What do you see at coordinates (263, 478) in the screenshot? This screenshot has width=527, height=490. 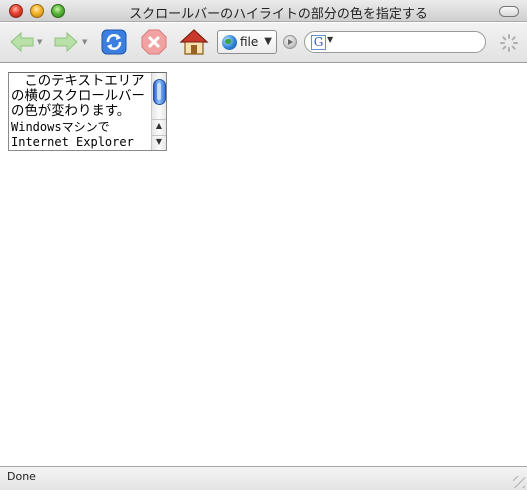 I see `status-bar: Done` at bounding box center [263, 478].